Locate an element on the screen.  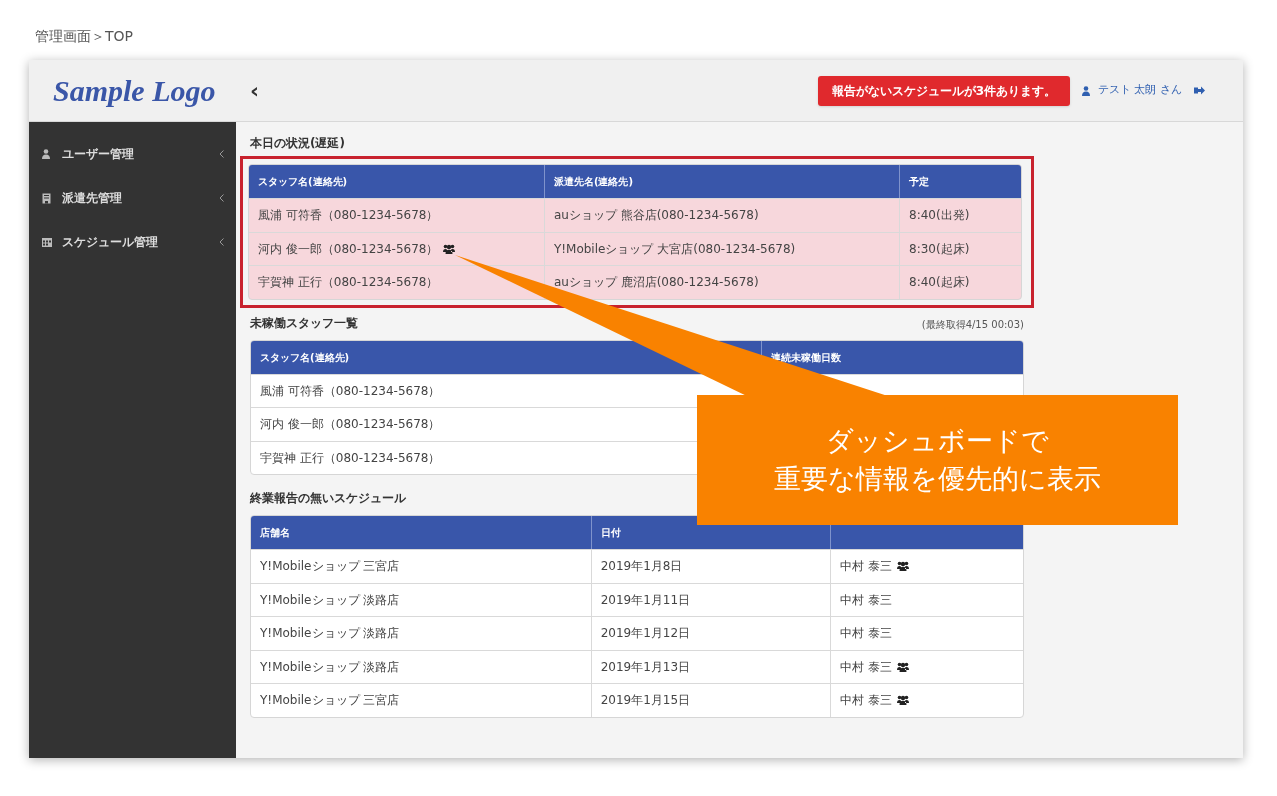
user-name-link: テスト 太朗 さん is located at coordinates (1140, 90).